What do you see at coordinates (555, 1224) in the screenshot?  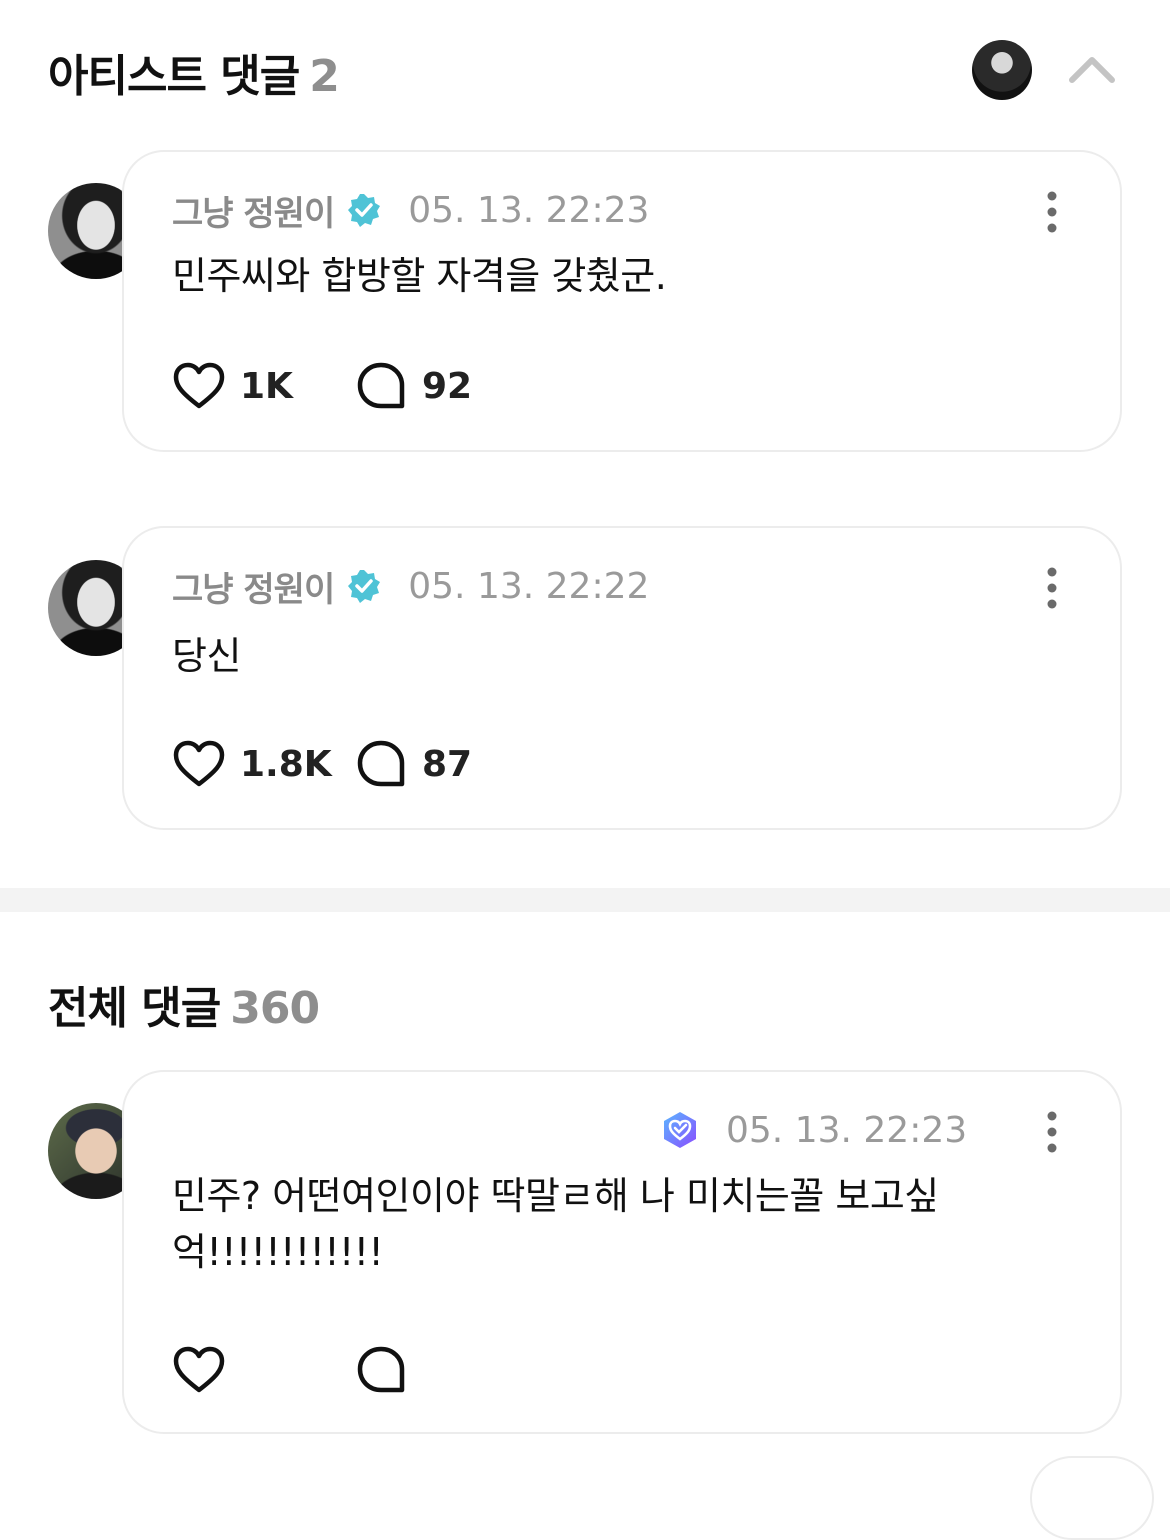 I see `comment-text: 민주? 어떤여인이야 딱말ㄹ해 나 미치는꼴 보고싶억!!!!!!!!!!!!` at bounding box center [555, 1224].